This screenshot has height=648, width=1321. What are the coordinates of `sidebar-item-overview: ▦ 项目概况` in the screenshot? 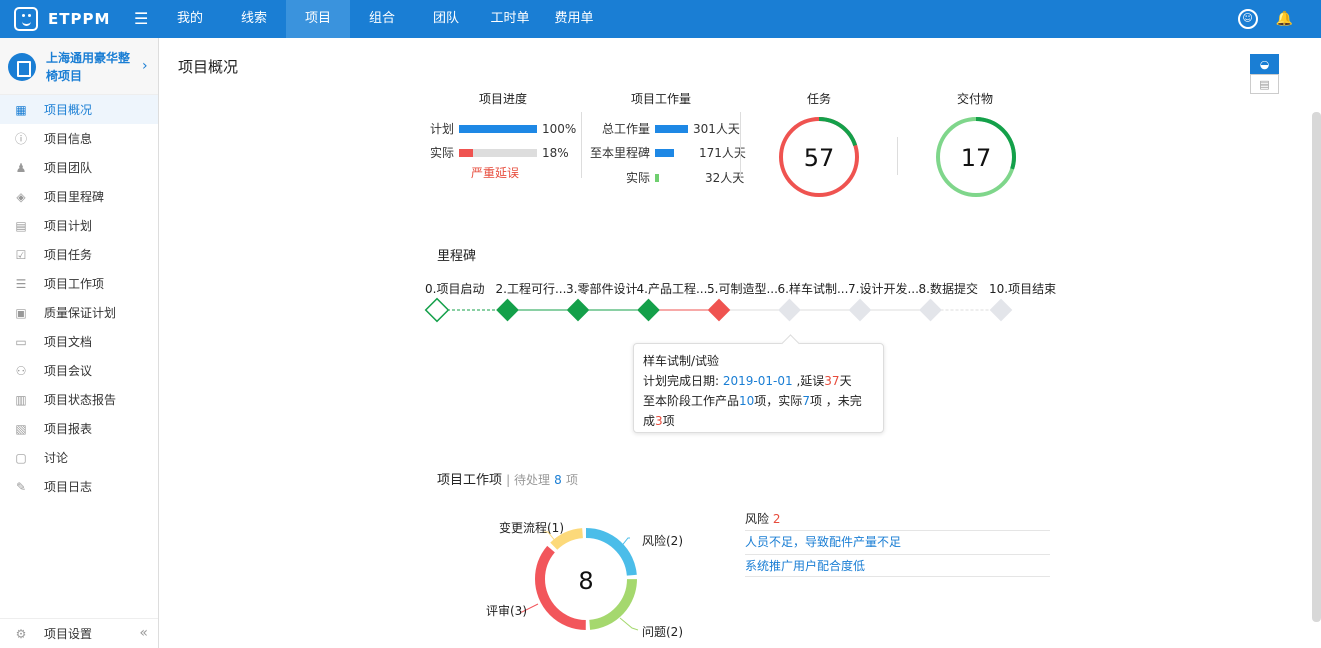 It's located at (79, 109).